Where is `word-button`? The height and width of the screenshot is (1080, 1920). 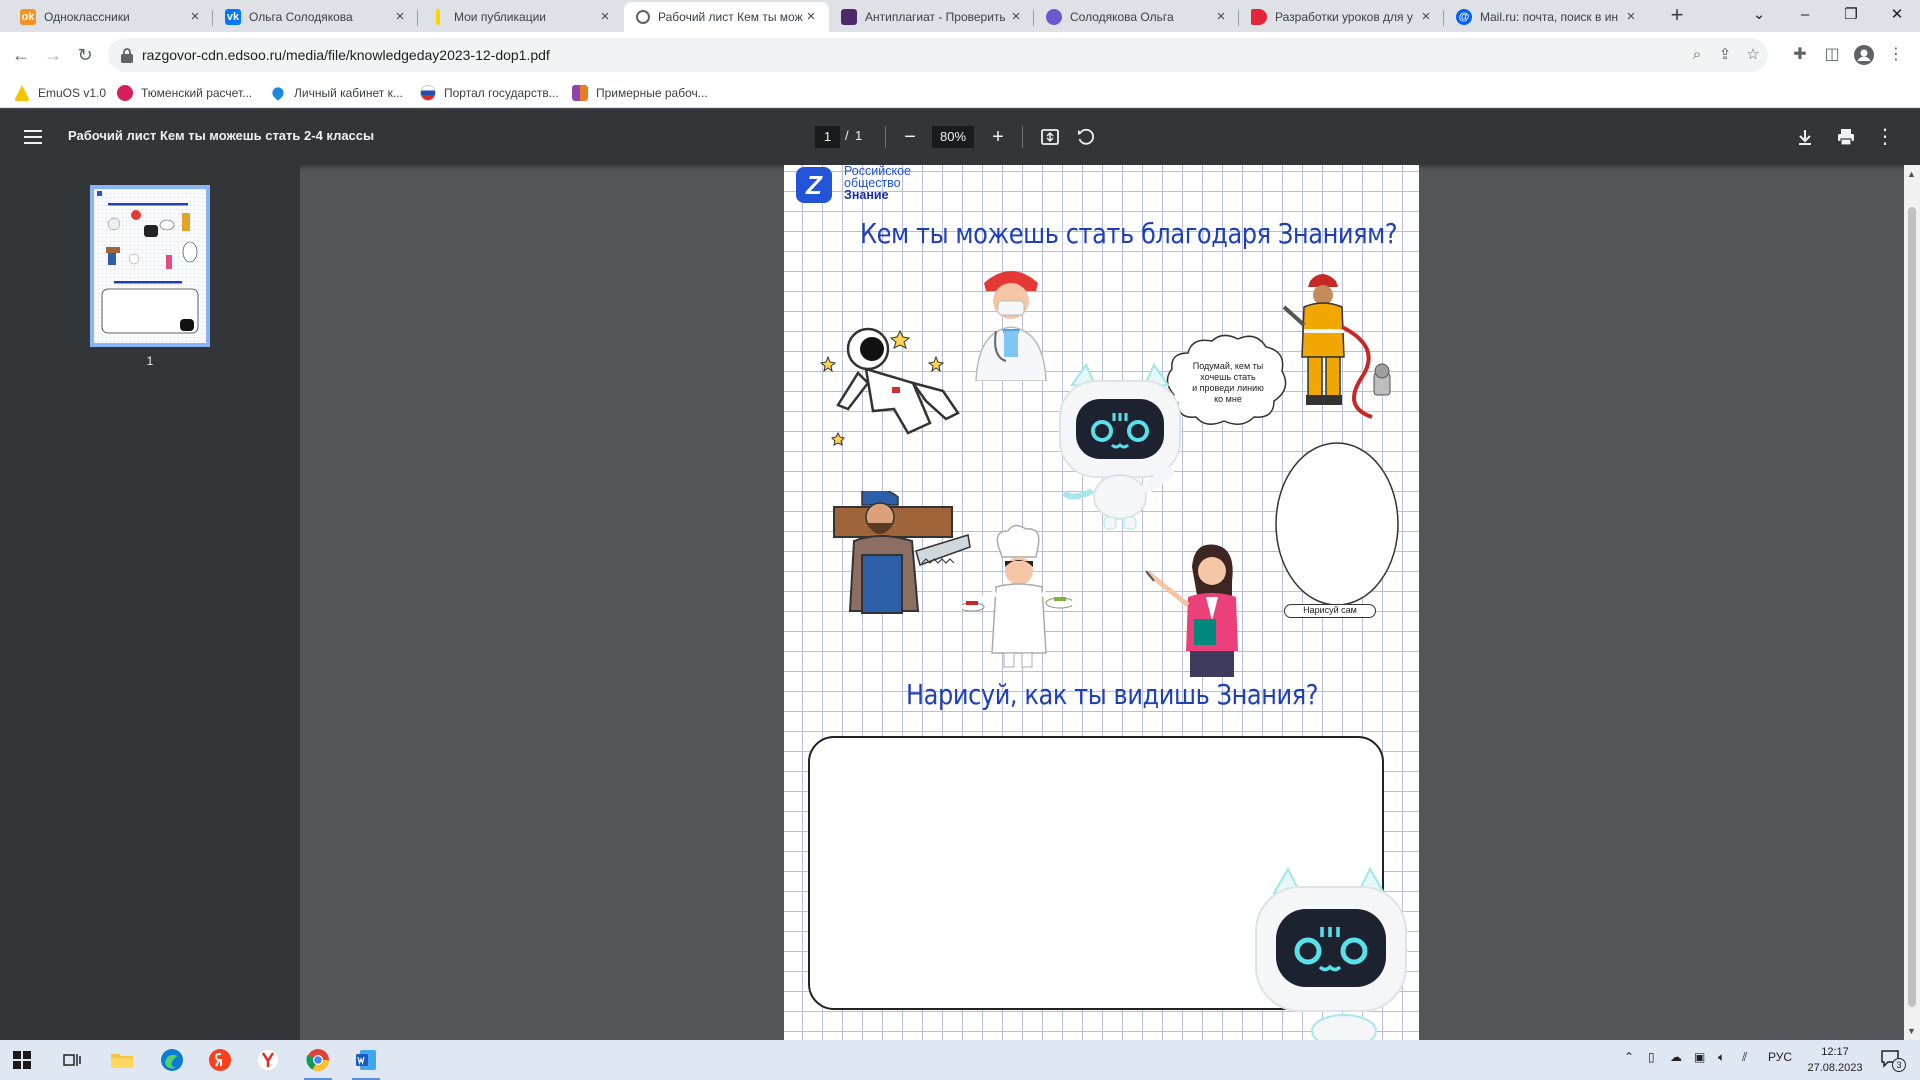 word-button is located at coordinates (366, 1062).